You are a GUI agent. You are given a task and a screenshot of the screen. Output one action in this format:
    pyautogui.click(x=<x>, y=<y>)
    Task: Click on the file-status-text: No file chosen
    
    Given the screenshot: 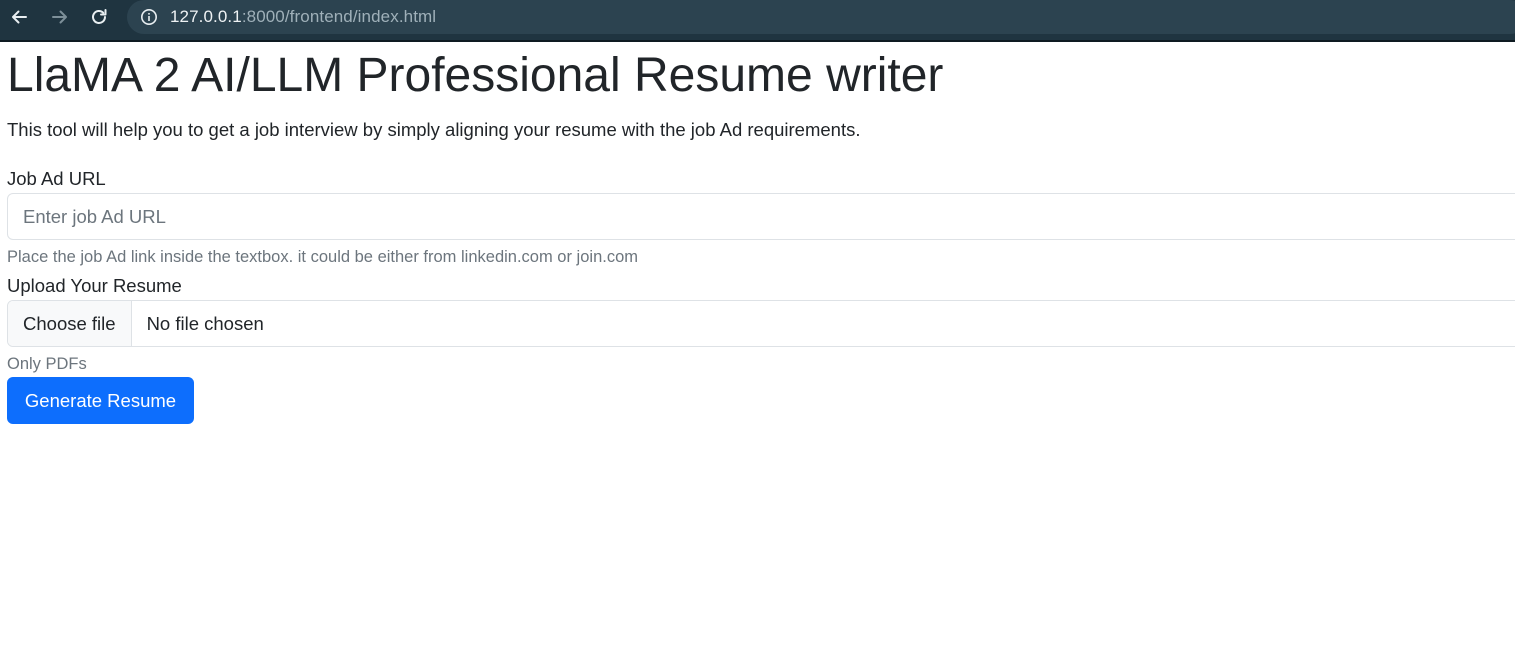 What is the action you would take?
    pyautogui.click(x=205, y=323)
    